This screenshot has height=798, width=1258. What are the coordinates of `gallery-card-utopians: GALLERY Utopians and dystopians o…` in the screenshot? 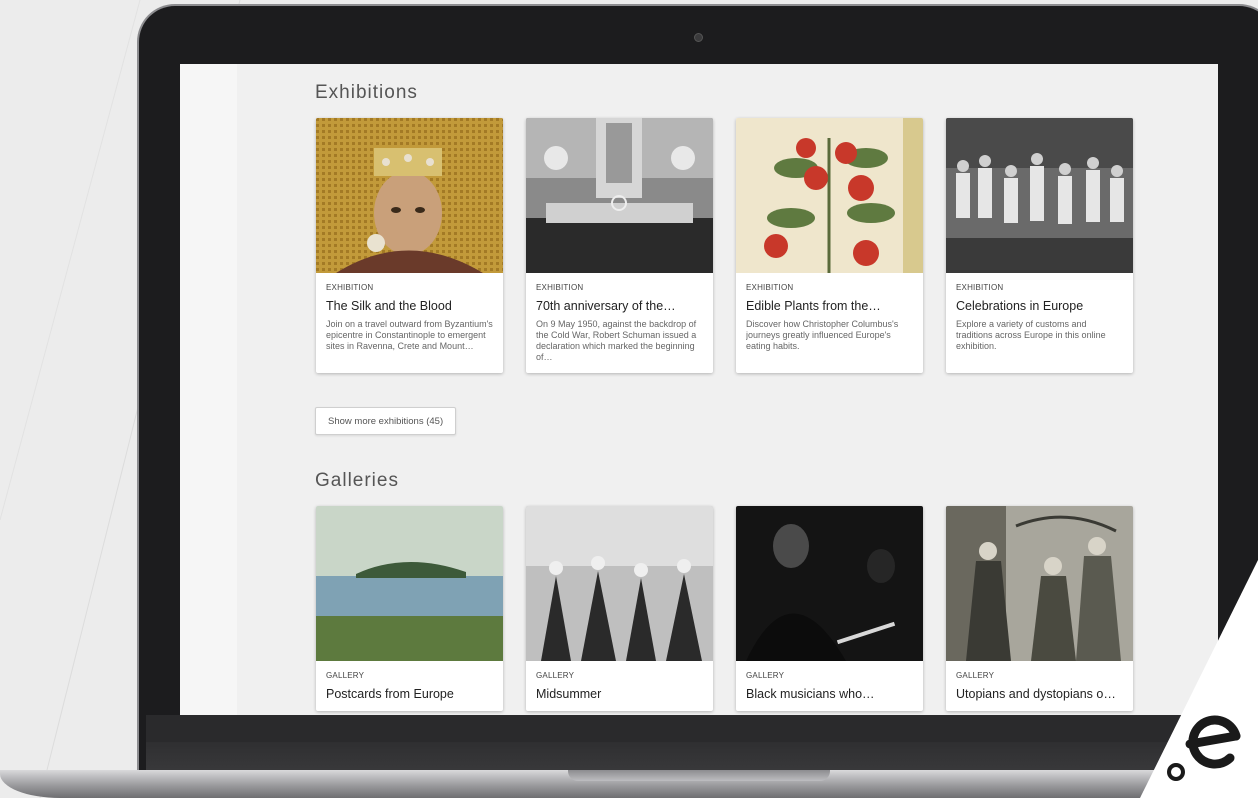 It's located at (1039, 608).